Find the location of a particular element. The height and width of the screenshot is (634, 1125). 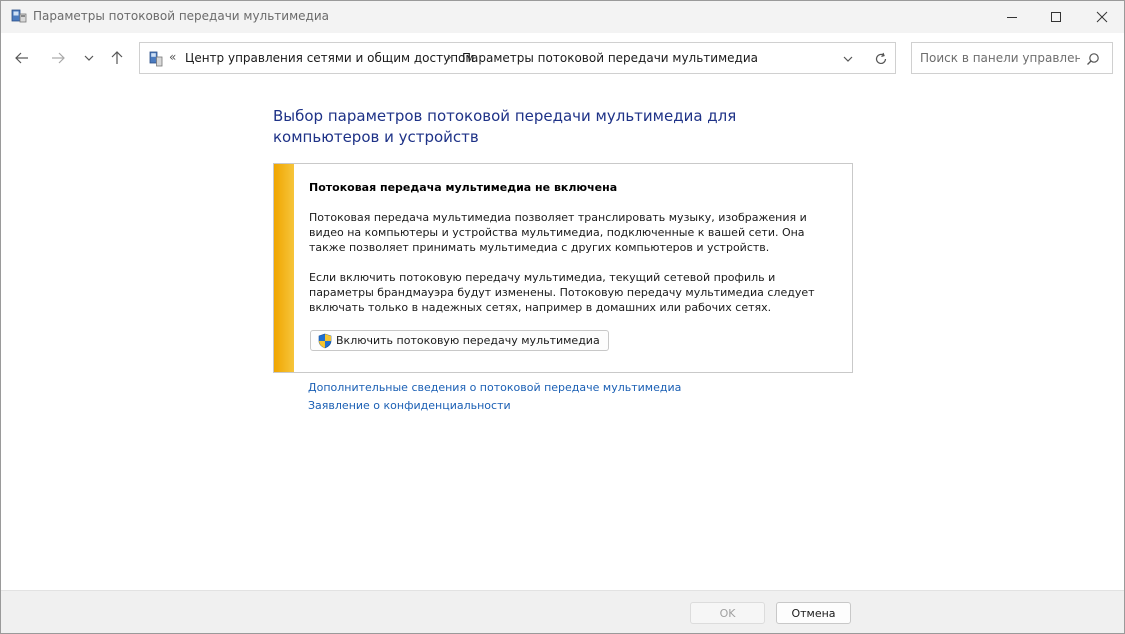

maximize-icon is located at coordinates (1056, 17).